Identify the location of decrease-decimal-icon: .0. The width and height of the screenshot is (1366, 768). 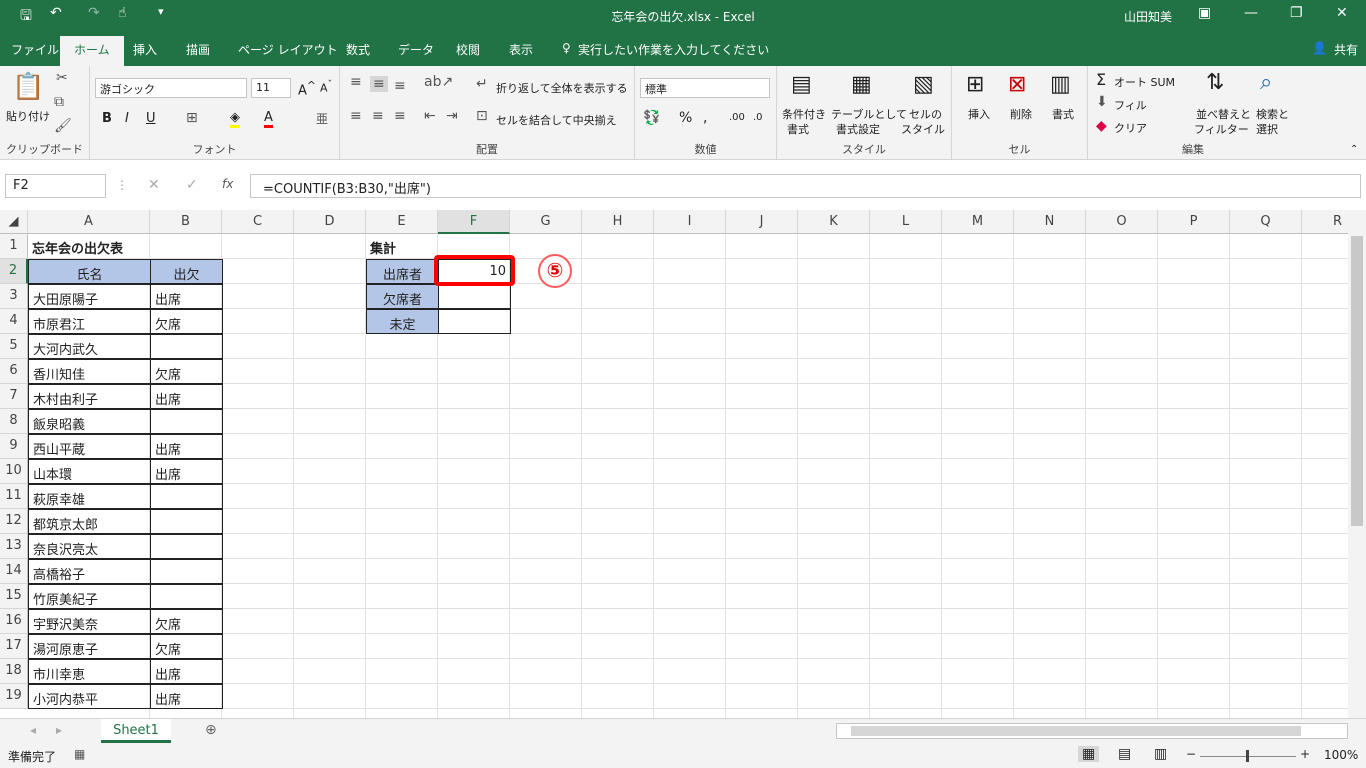
(758, 117).